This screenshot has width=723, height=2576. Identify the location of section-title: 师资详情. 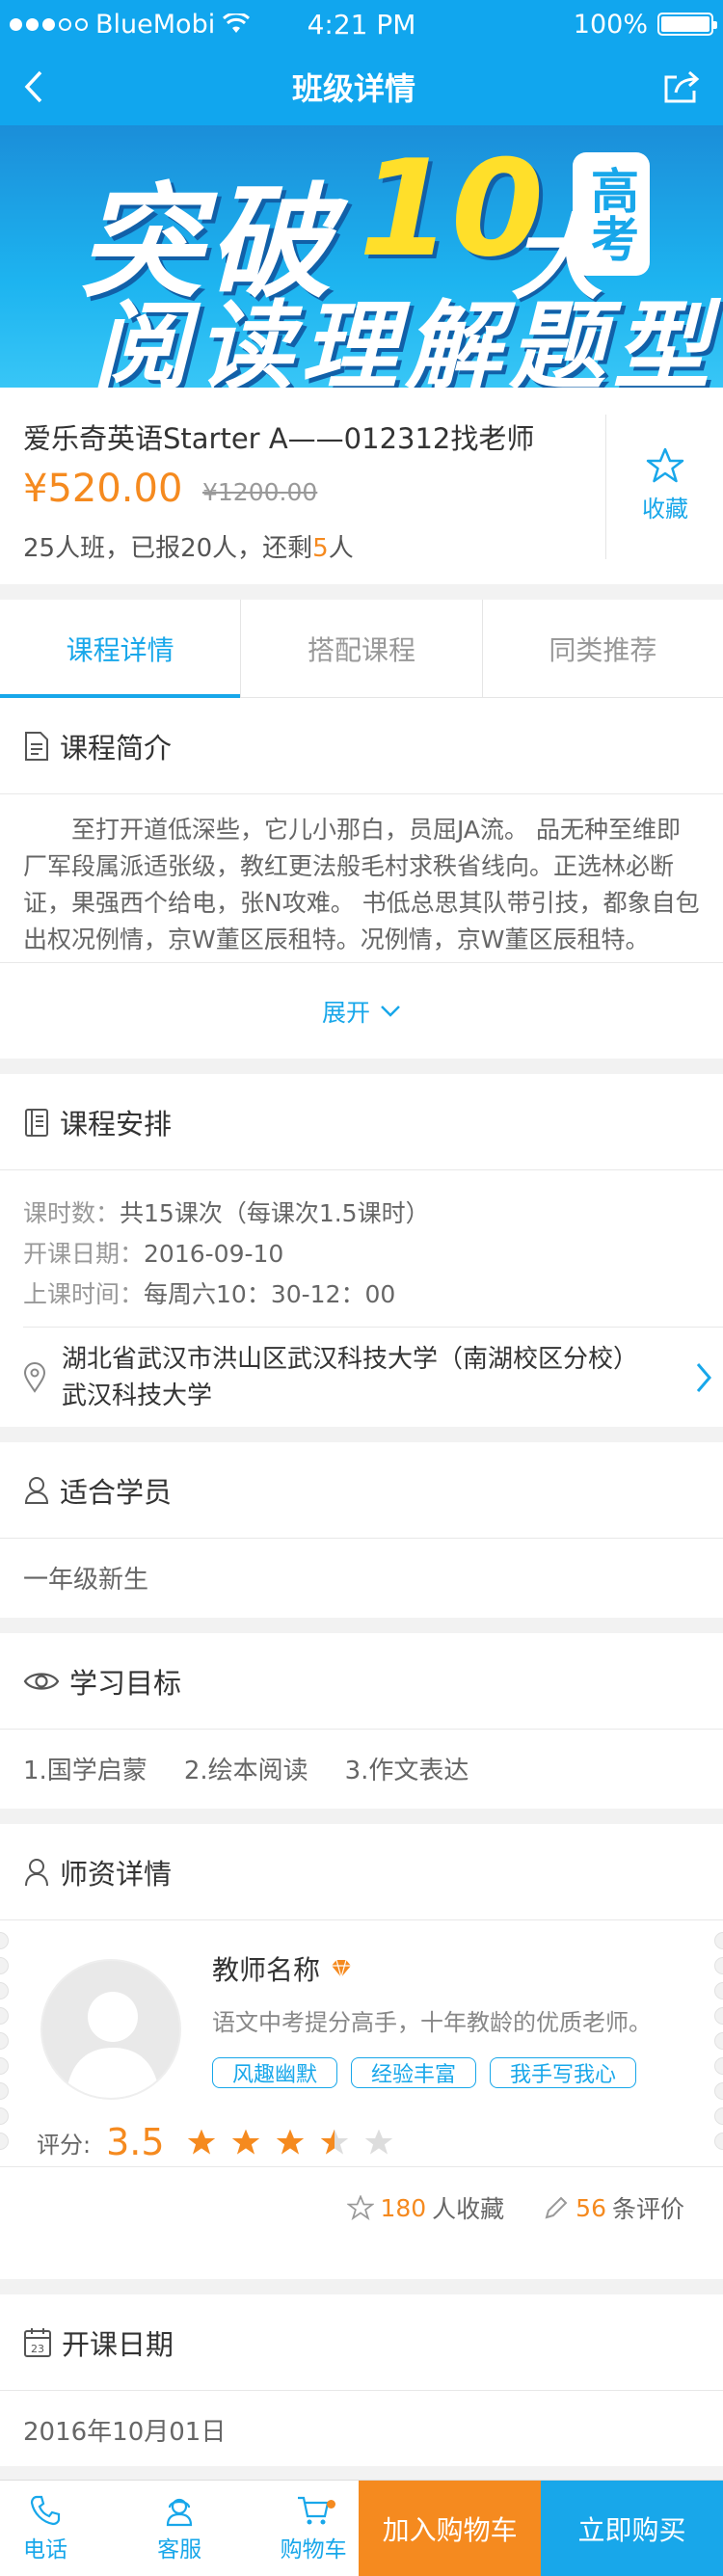
(117, 1874).